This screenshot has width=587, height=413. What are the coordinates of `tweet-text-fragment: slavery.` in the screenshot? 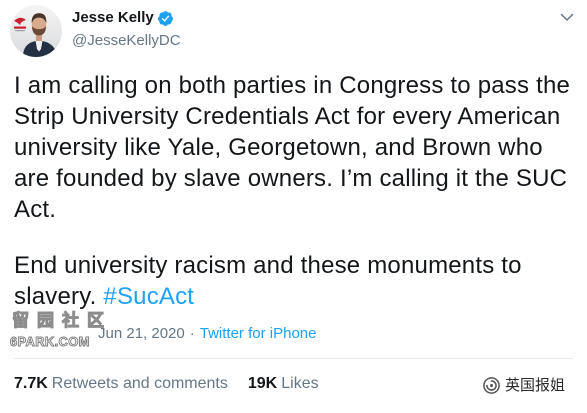 It's located at (55, 296).